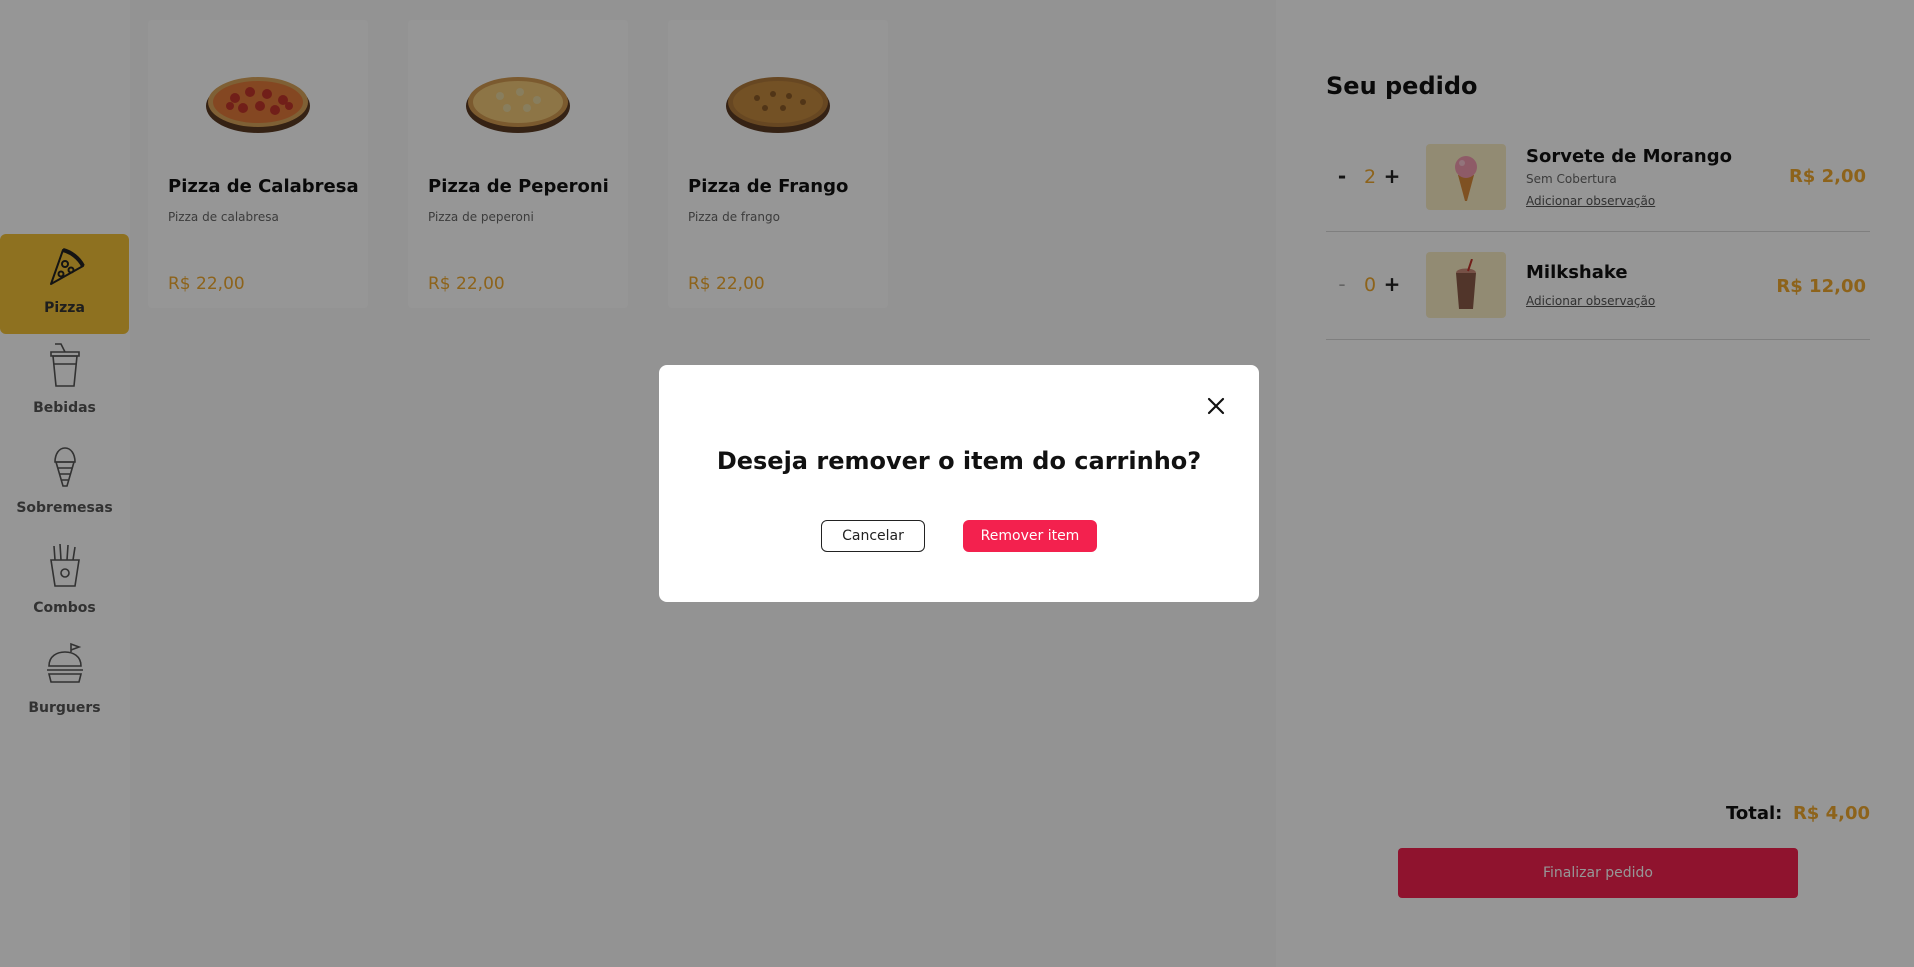  Describe the element at coordinates (959, 461) in the screenshot. I see `dialog-title: Deseja remover o item do carrinho?` at that location.